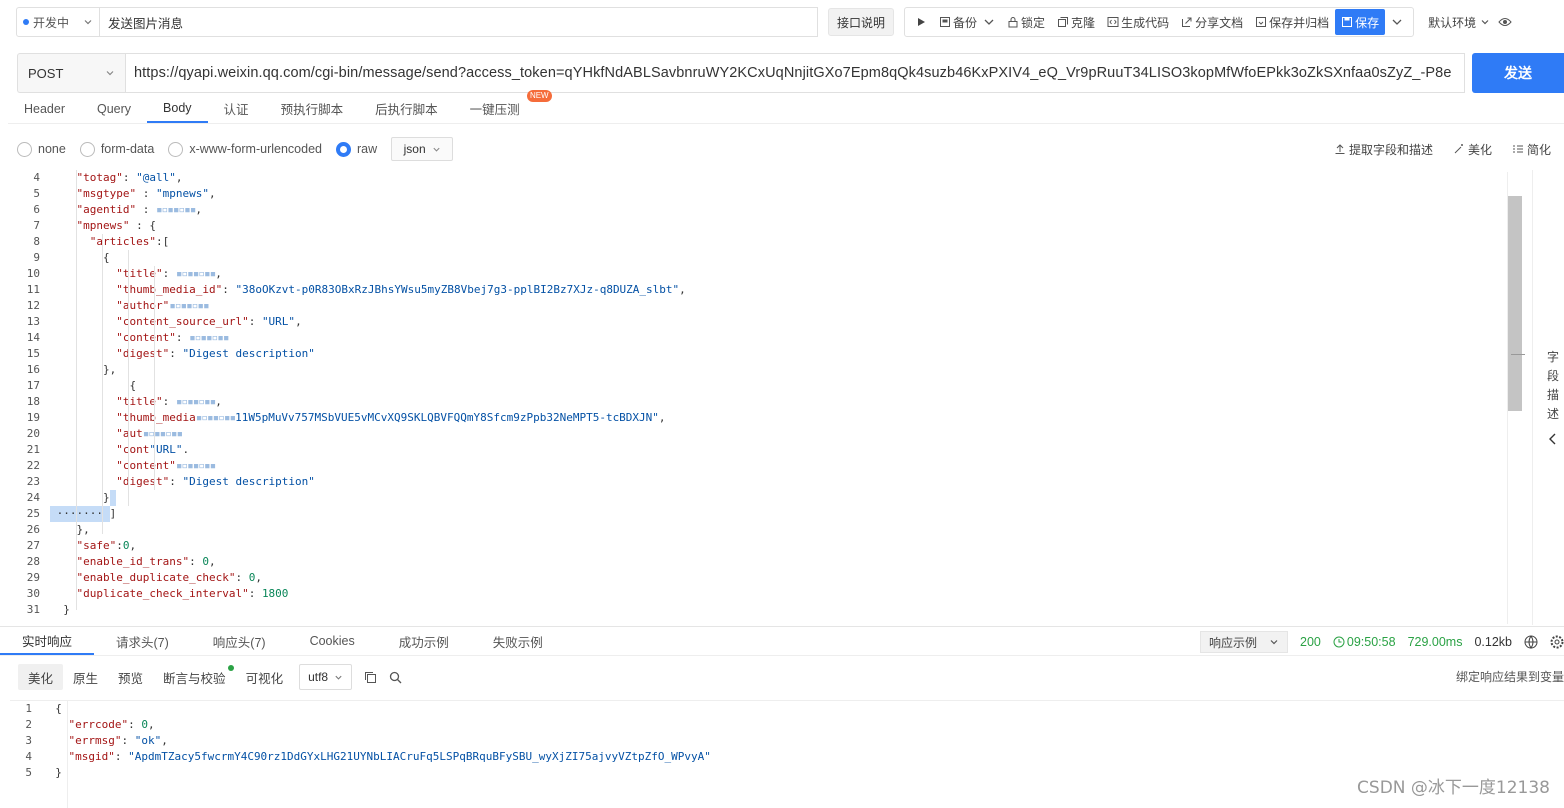  Describe the element at coordinates (1212, 22) in the screenshot. I see `share-doc-button: 分享文档` at that location.